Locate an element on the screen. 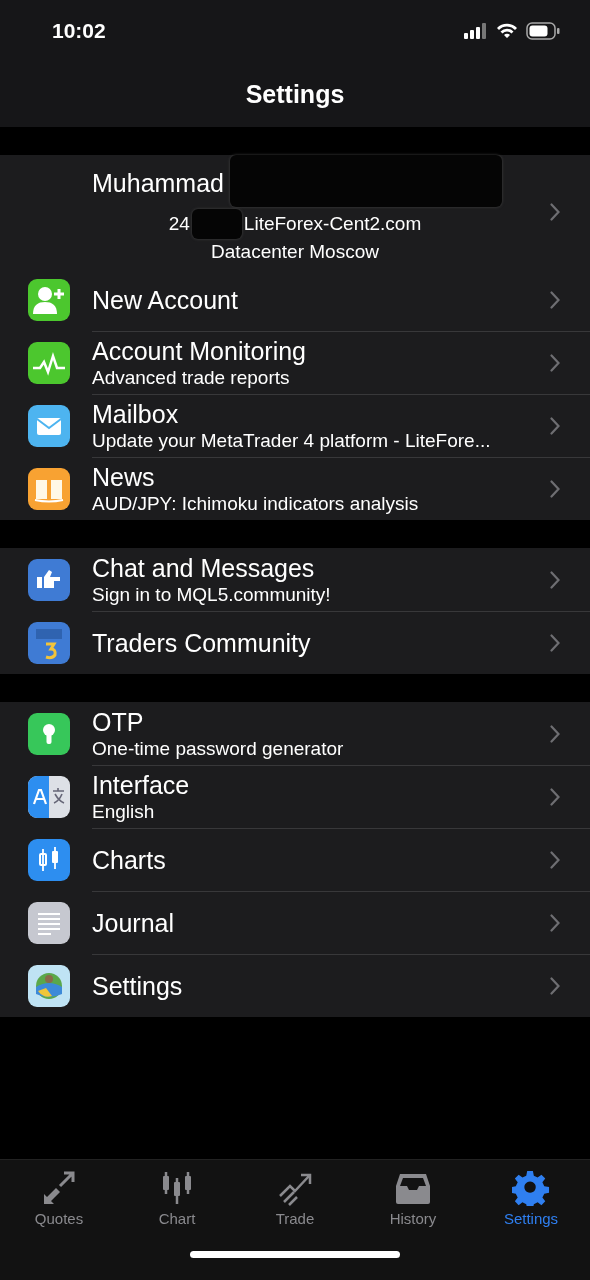 The image size is (590, 1280). item-subtitle: One-time password generator is located at coordinates (218, 748).